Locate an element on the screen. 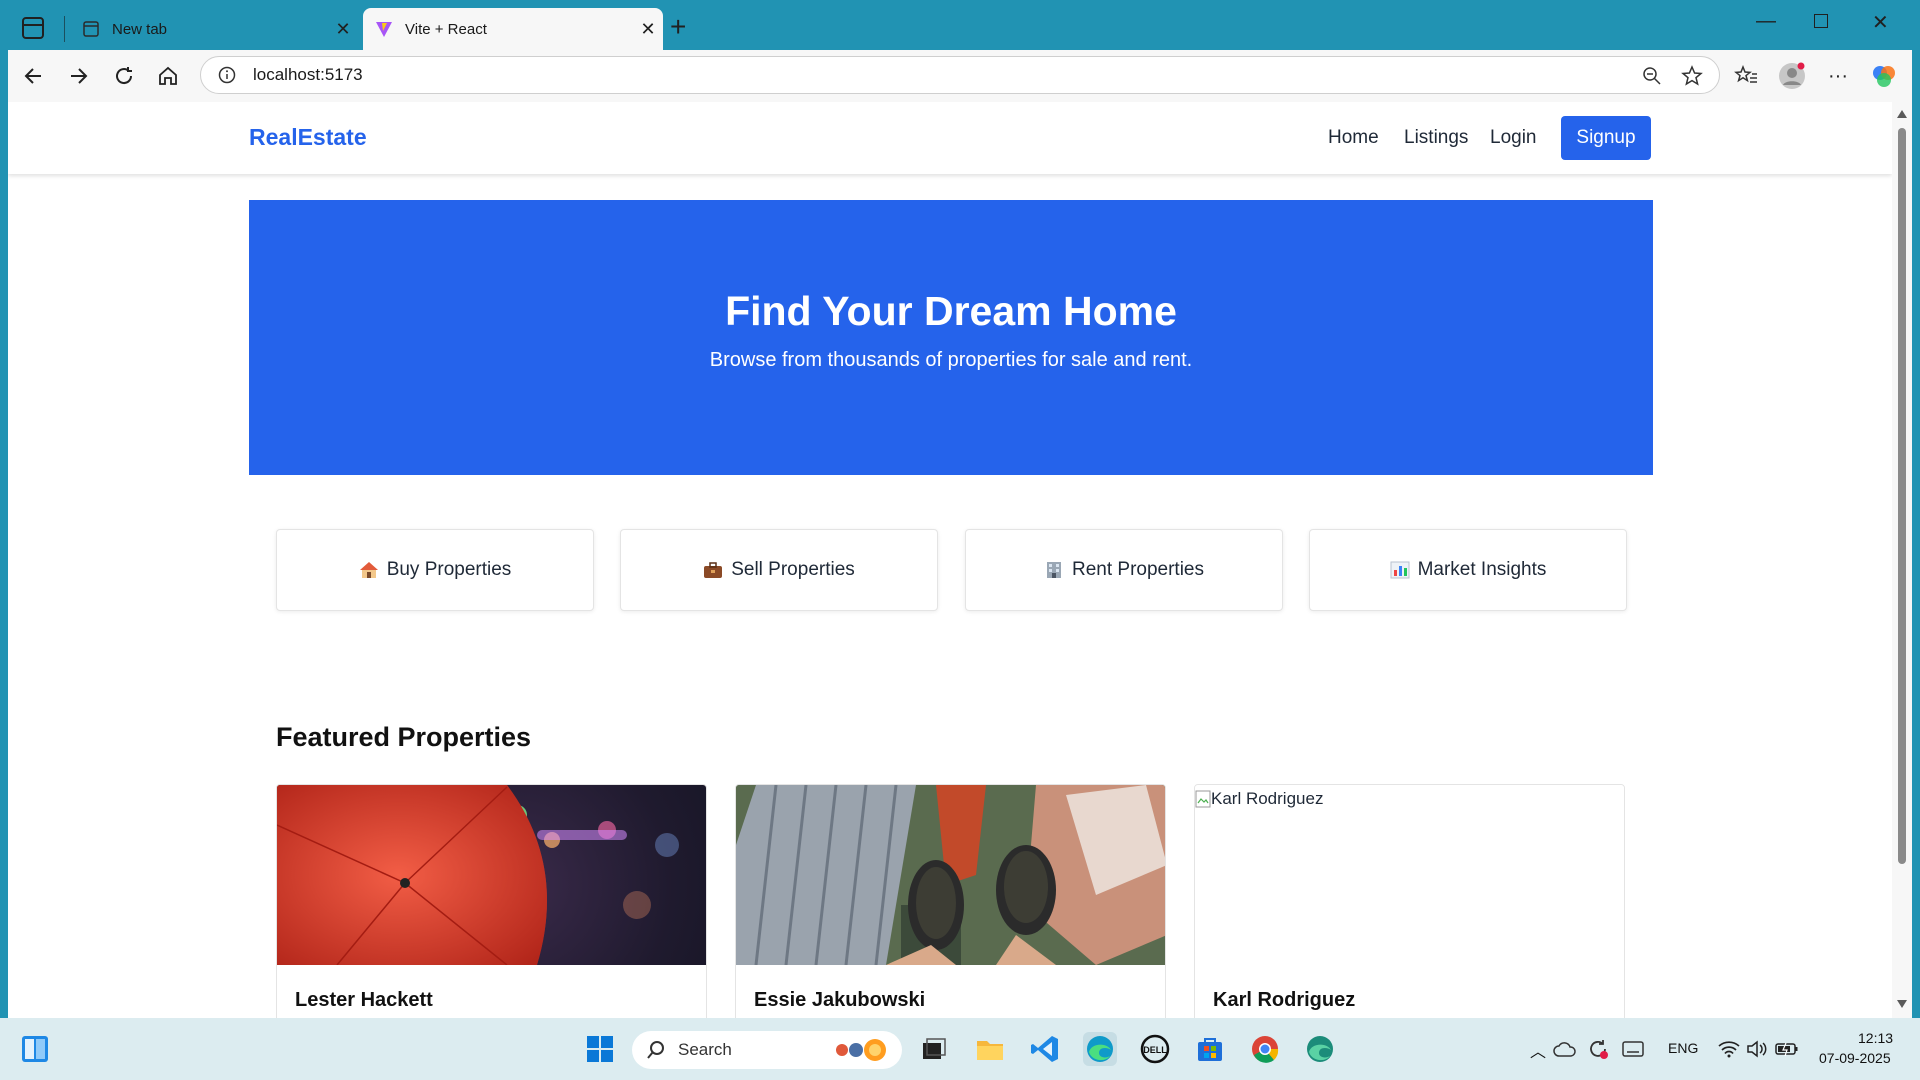  category-label: Rent Properties is located at coordinates (1137, 569).